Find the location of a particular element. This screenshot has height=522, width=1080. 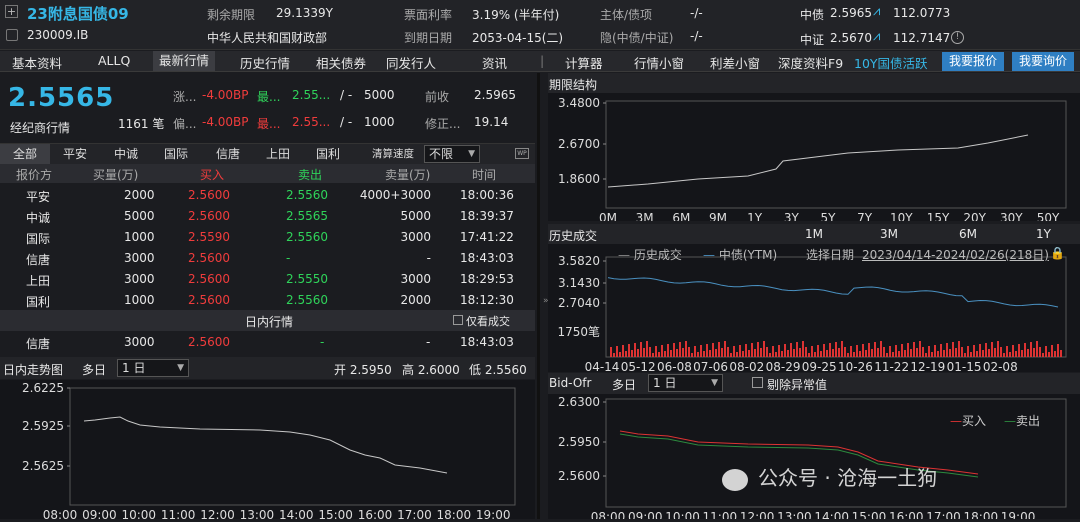

cell-time: 18:39:37 is located at coordinates (487, 216).